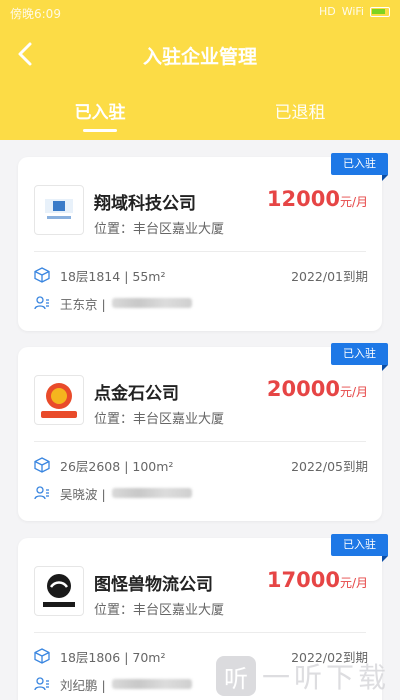  I want to click on status-bar: 傍晚6:09 HD WiFi, so click(200, 13).